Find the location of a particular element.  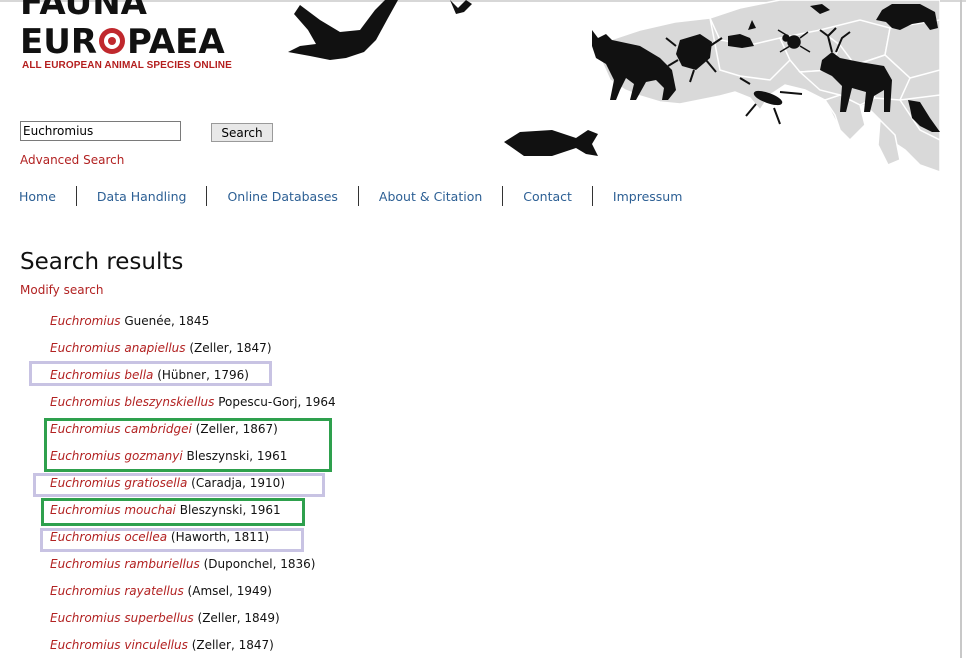

highlight-box-gratiosella is located at coordinates (179, 485).